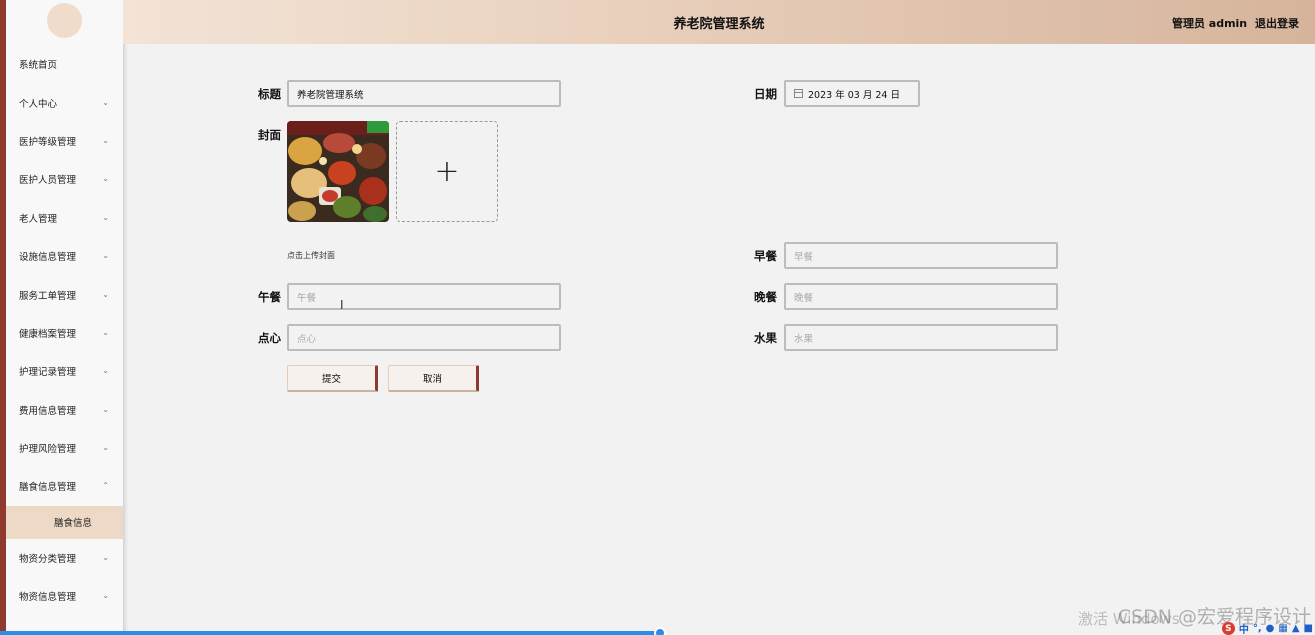  I want to click on sidebar-item-work-orders: 服务工单管理 ⌄, so click(64, 294).